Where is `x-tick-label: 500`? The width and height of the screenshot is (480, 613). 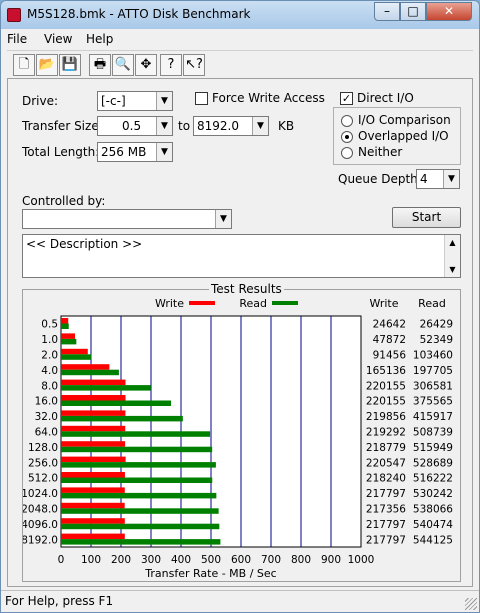
x-tick-label: 500 is located at coordinates (211, 560).